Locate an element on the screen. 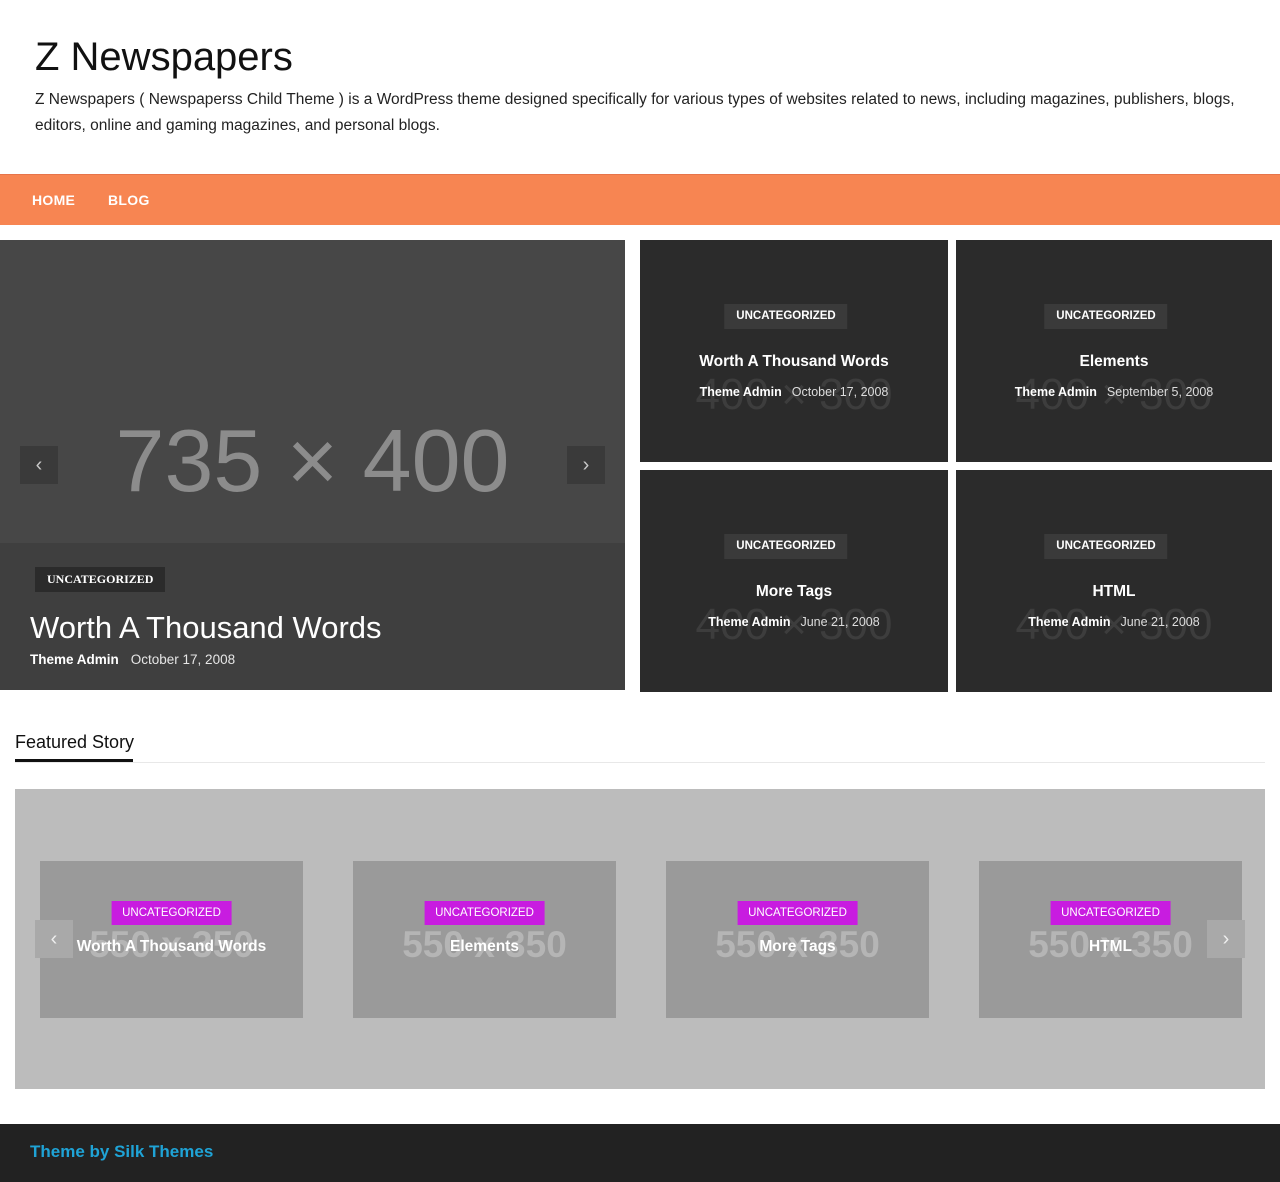 The width and height of the screenshot is (1280, 1182). site-footer: Theme by Silk Themes is located at coordinates (640, 1153).